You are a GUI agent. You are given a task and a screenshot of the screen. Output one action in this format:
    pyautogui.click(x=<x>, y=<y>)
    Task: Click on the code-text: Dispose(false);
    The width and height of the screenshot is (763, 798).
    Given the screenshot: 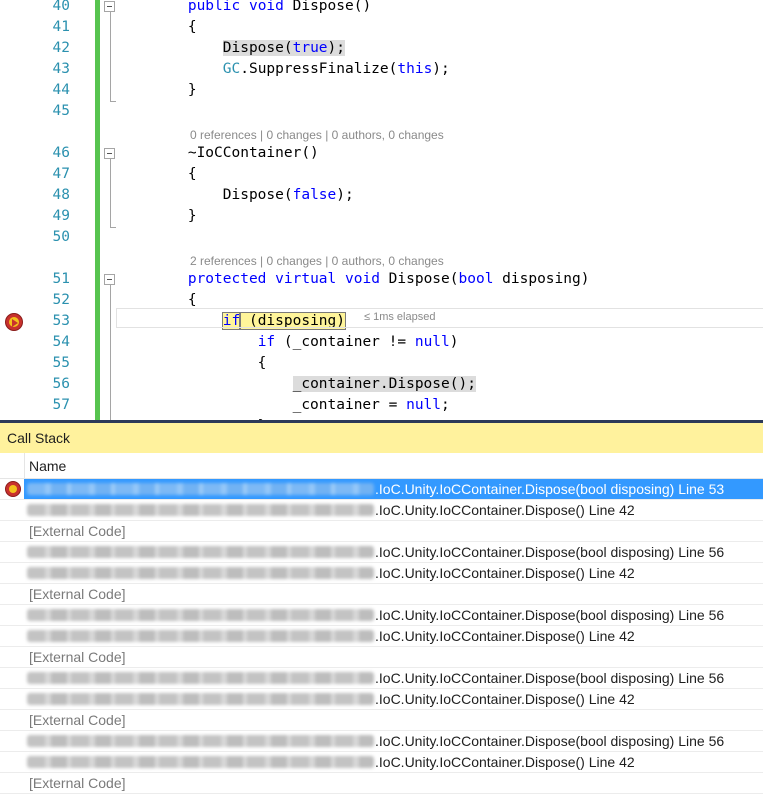 What is the action you would take?
    pyautogui.click(x=236, y=195)
    